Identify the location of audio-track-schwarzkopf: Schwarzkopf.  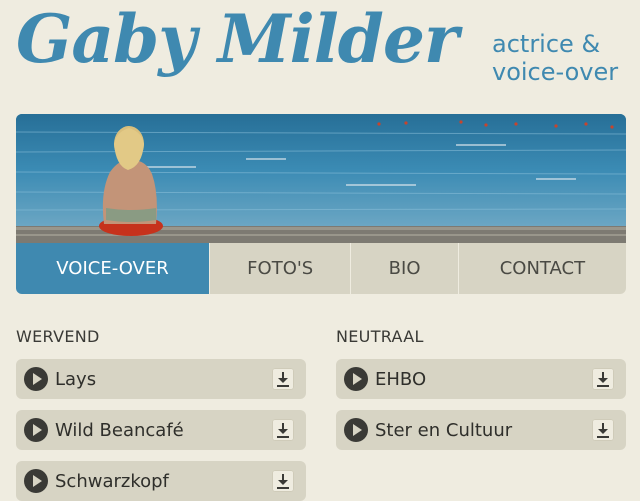
(161, 481).